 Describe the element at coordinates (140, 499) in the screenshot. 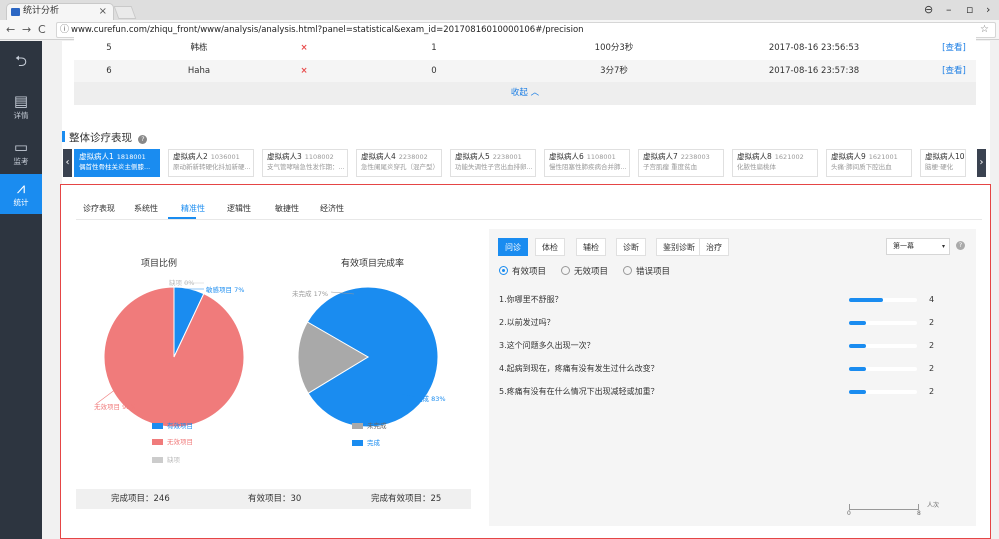

I see `summary-completed: 完成项目：246` at that location.